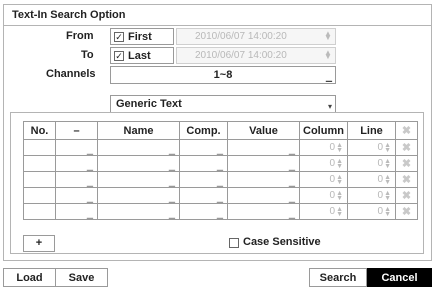  What do you see at coordinates (406, 130) in the screenshot?
I see `delete-all-icon: ✖` at bounding box center [406, 130].